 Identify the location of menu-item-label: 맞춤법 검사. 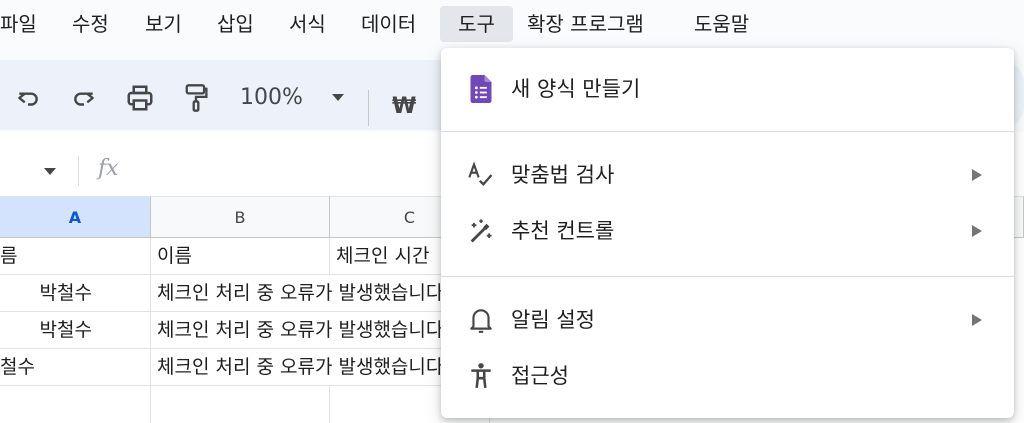
(563, 175).